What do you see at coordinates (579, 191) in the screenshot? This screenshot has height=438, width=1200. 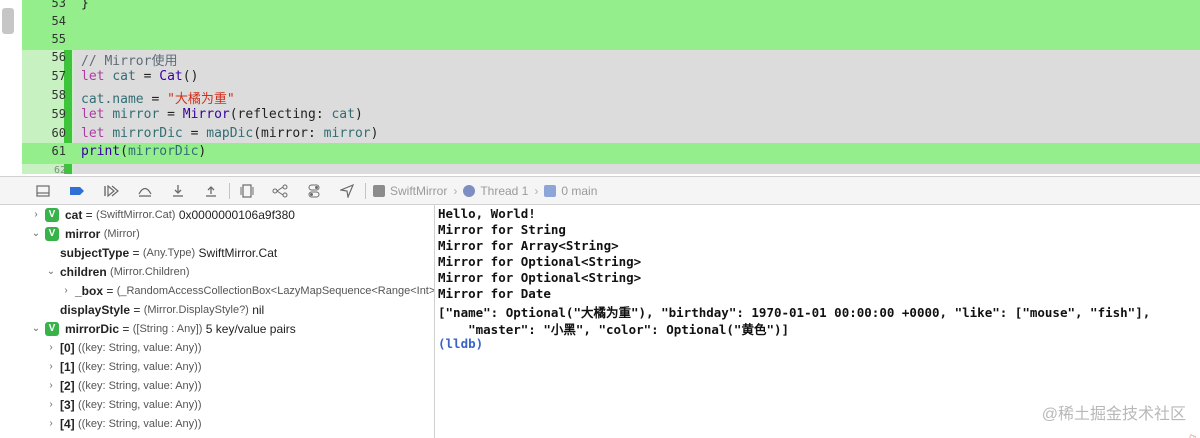 I see `breadcrumb-item-frame: 0 main` at bounding box center [579, 191].